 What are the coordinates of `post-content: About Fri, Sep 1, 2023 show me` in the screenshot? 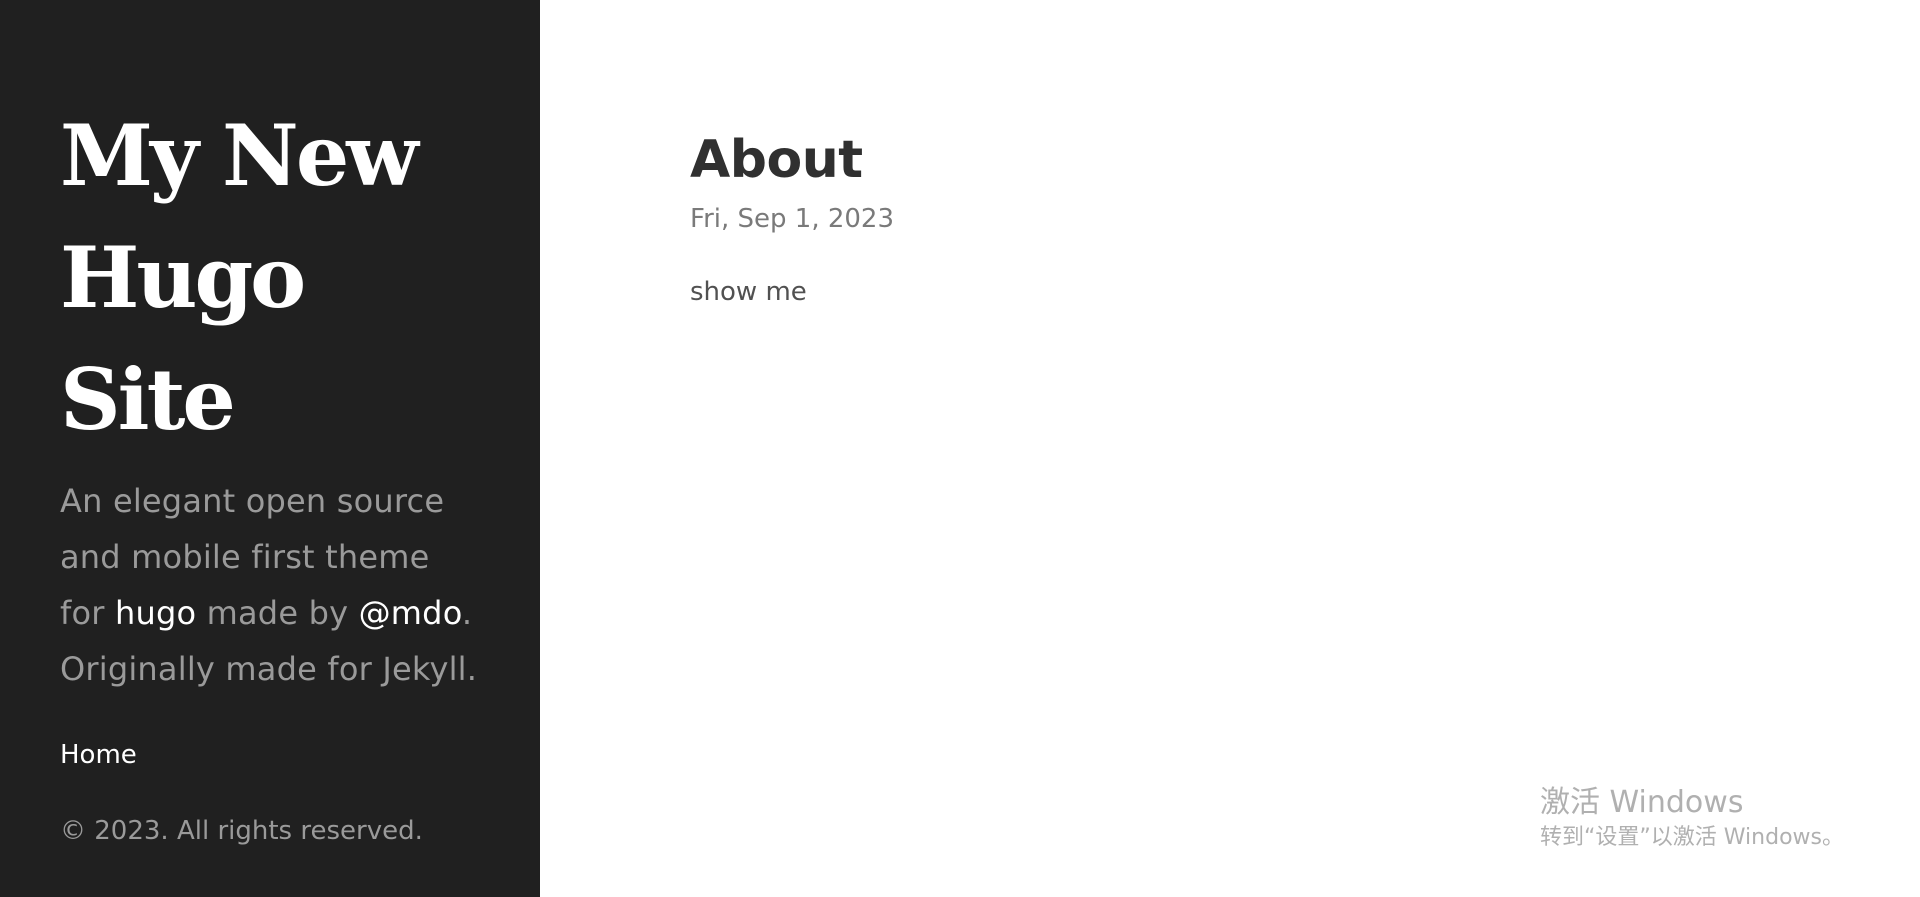 It's located at (792, 215).